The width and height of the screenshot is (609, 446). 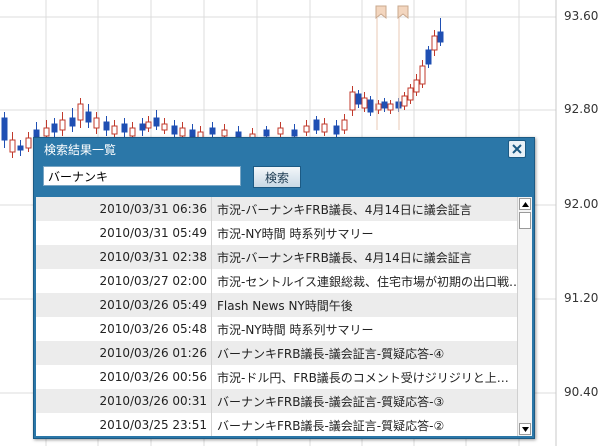 I want to click on result-row: 2010/03/31 02:38 市況-バーナンキFRB議長、4月14日に議会証言, so click(x=278, y=257).